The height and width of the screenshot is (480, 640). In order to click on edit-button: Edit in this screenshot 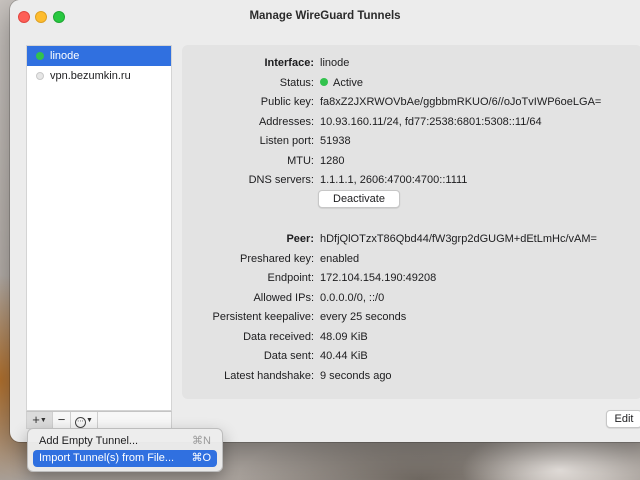, I will do `click(623, 419)`.